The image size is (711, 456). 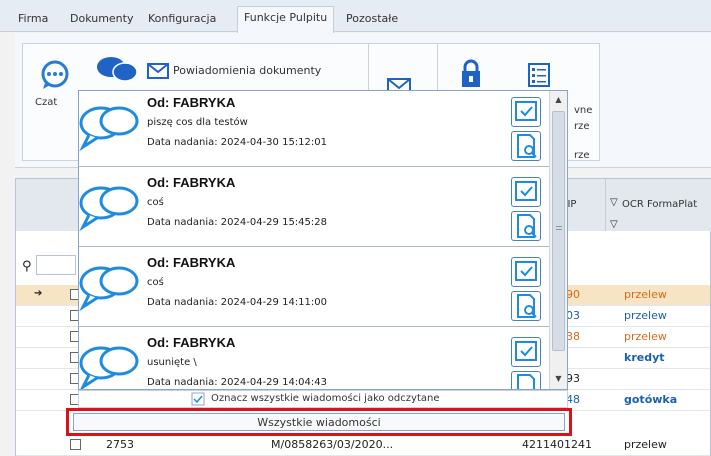 What do you see at coordinates (582, 155) in the screenshot?
I see `ribbon-partial-label-3: rze` at bounding box center [582, 155].